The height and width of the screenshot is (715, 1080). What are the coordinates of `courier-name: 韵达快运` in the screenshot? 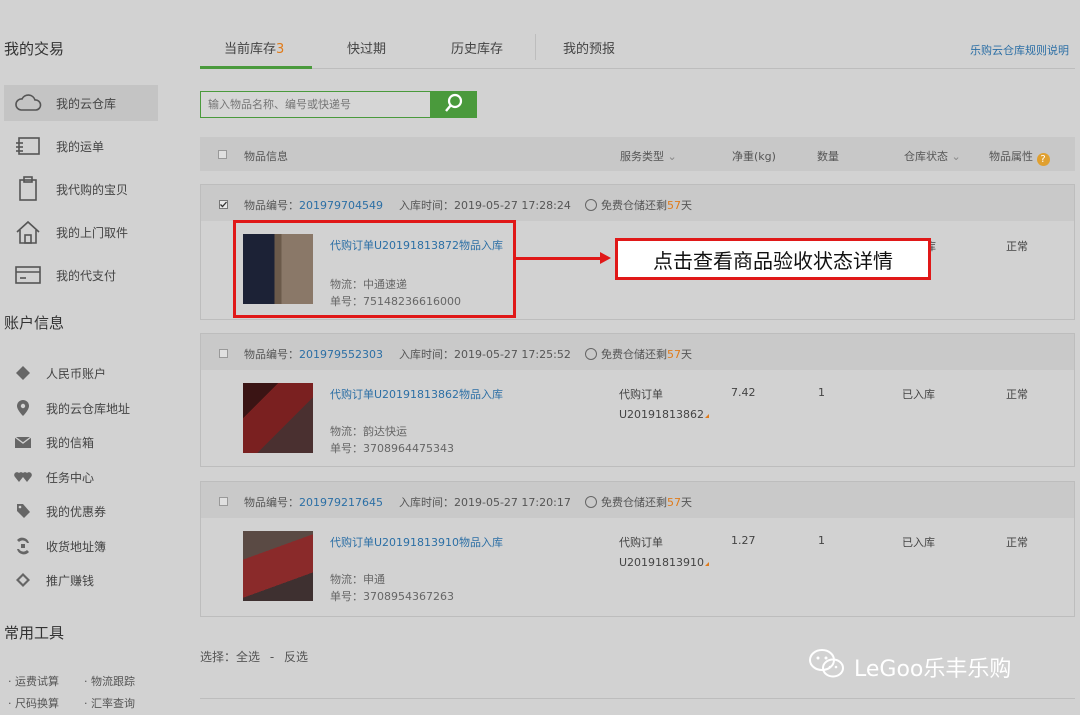 It's located at (385, 431).